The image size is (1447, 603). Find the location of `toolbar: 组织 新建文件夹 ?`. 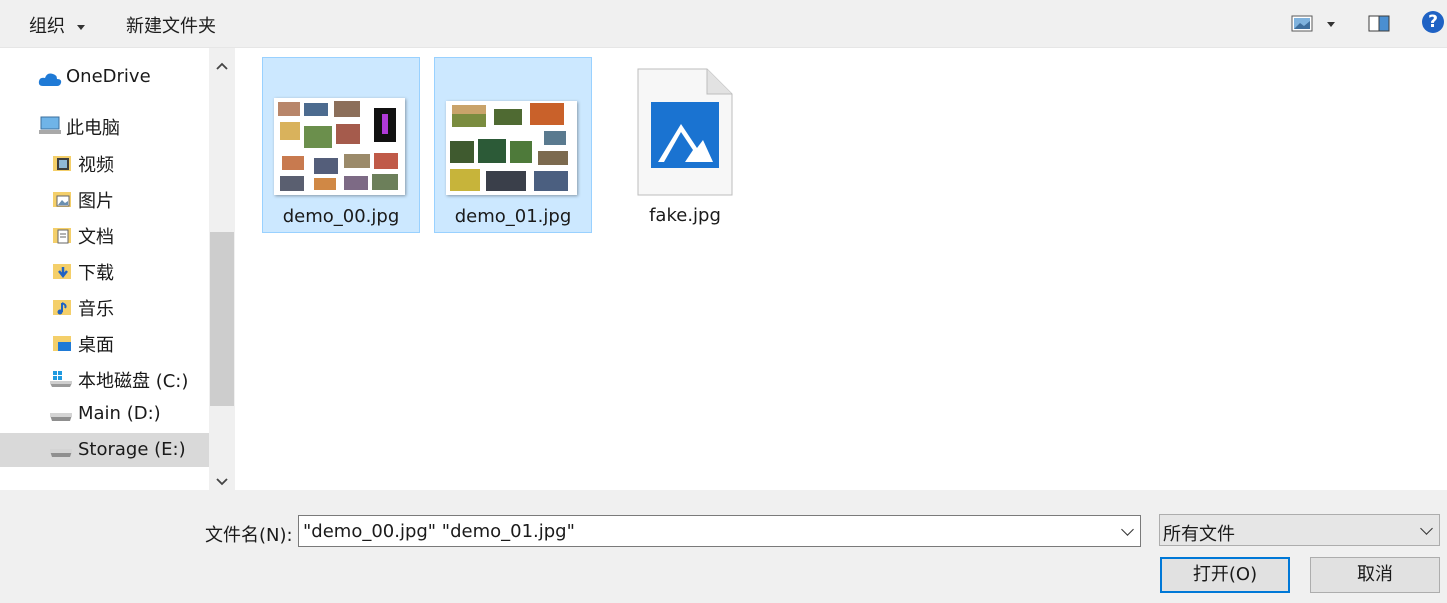

toolbar: 组织 新建文件夹 ? is located at coordinates (723, 24).